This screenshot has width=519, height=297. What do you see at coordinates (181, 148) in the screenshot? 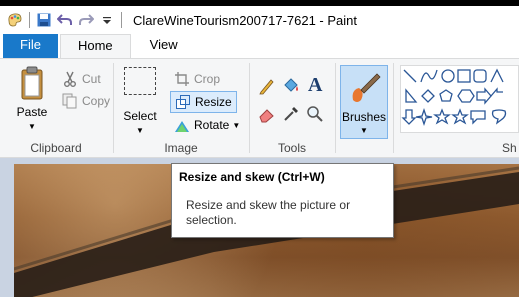
I see `image-group-label: Image` at bounding box center [181, 148].